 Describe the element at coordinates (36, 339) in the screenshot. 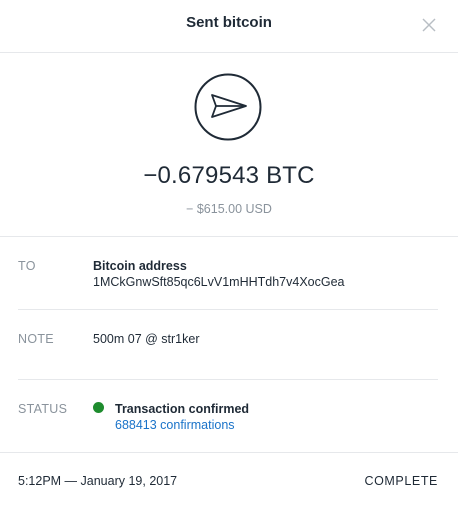

I see `note-label: NOTE` at that location.